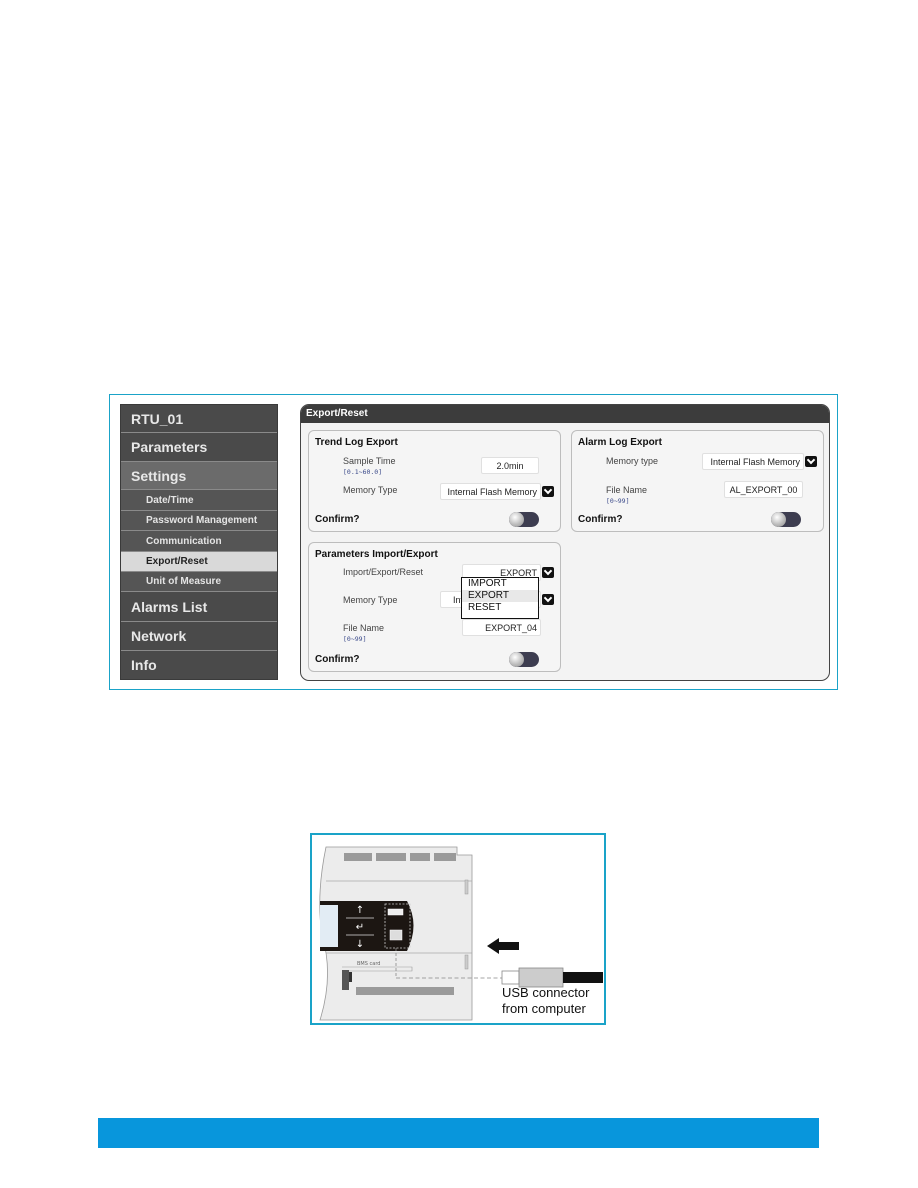 The image size is (918, 1188). Describe the element at coordinates (396, 935) in the screenshot. I see `usb-b-port-icon` at that location.